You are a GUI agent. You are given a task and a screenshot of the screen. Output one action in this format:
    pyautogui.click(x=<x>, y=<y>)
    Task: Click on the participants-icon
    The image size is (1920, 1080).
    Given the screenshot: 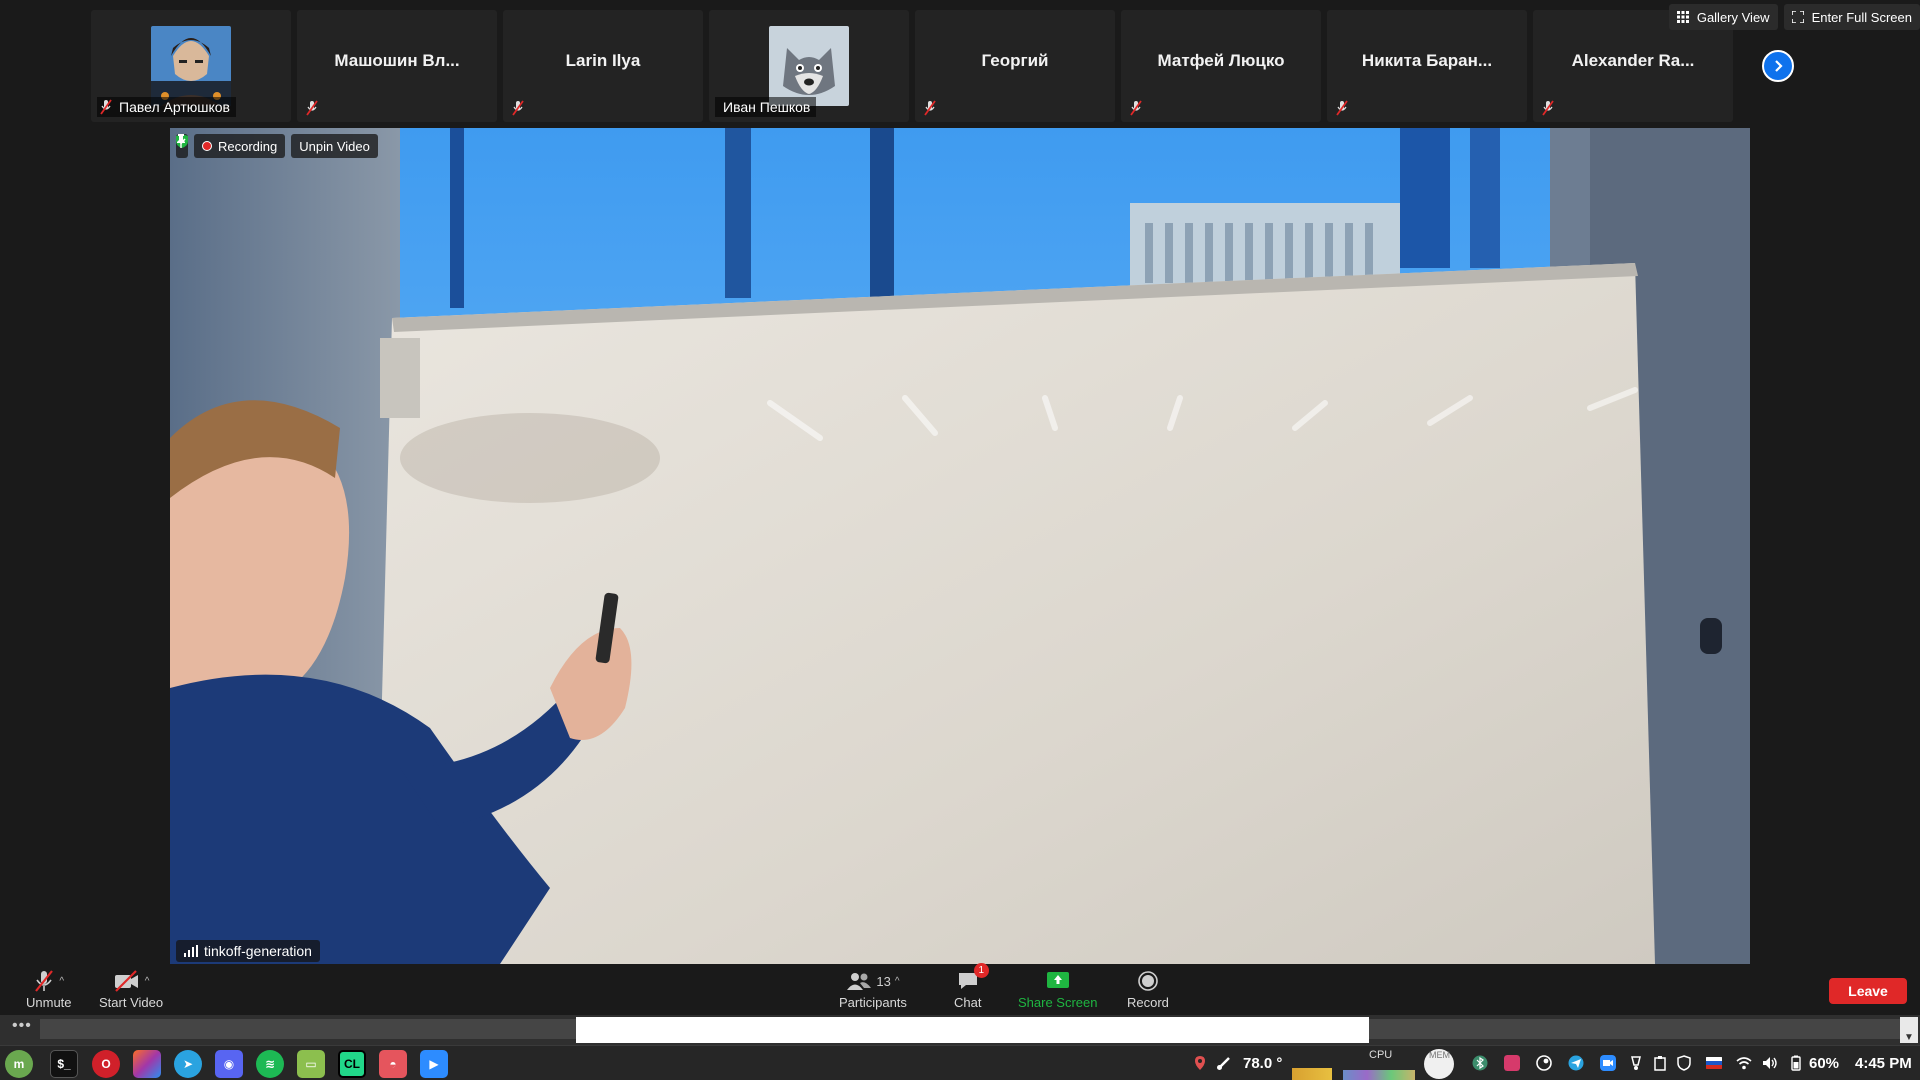 What is the action you would take?
    pyautogui.click(x=859, y=981)
    